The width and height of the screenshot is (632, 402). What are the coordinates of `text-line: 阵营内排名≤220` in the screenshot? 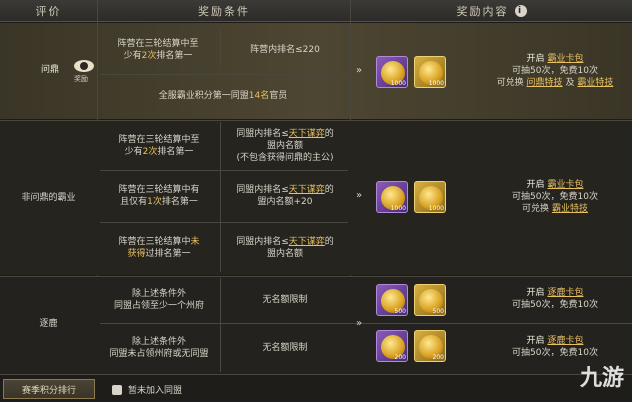 It's located at (285, 50).